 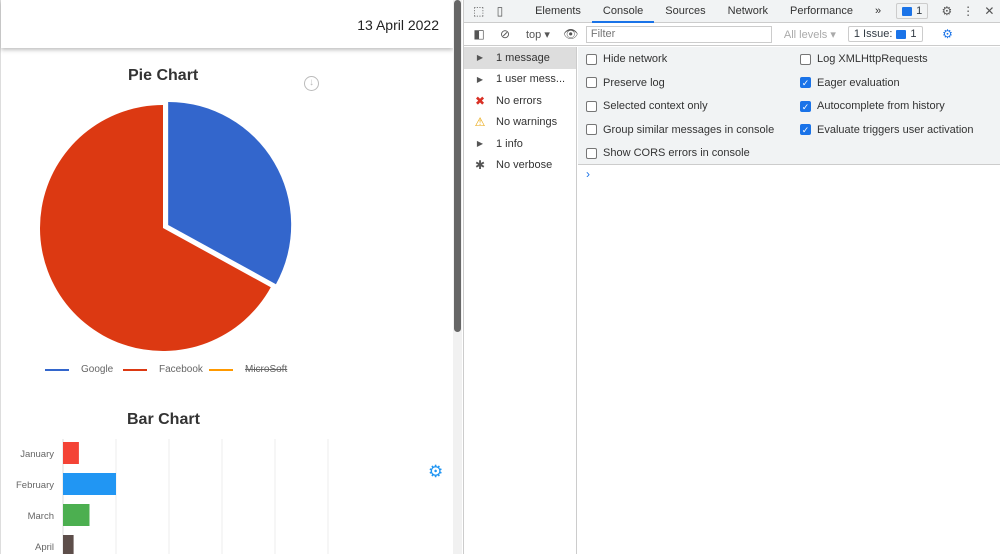 What do you see at coordinates (479, 34) in the screenshot?
I see `sidebar-toggle-icon: ◧` at bounding box center [479, 34].